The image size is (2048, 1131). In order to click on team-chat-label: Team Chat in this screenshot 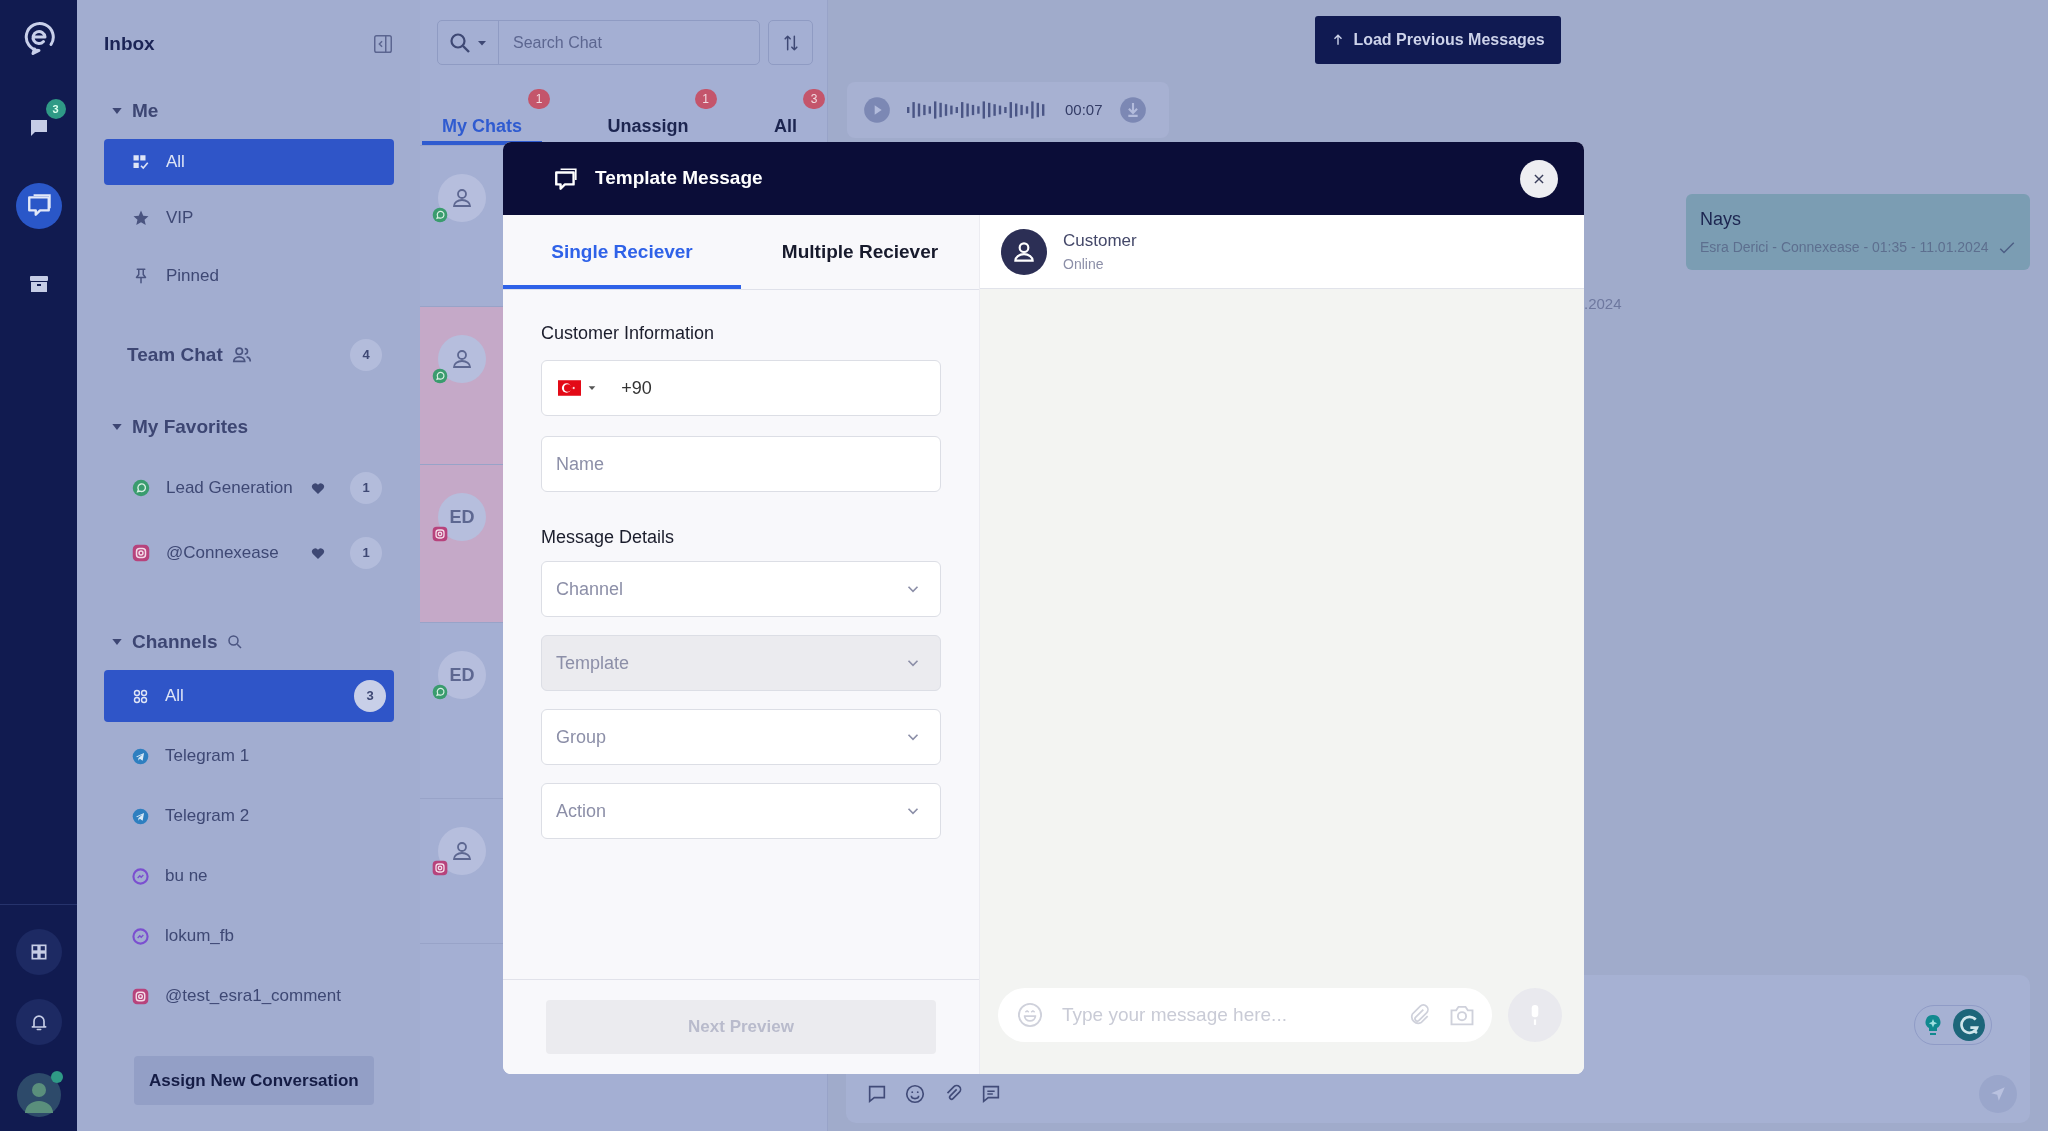, I will do `click(175, 354)`.